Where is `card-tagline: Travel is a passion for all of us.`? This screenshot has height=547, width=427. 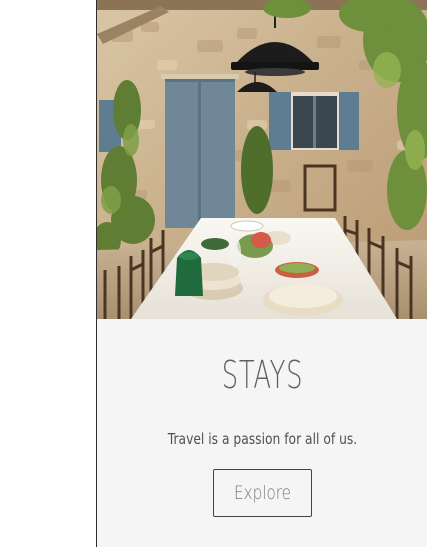
card-tagline: Travel is a passion for all of us. is located at coordinates (262, 439).